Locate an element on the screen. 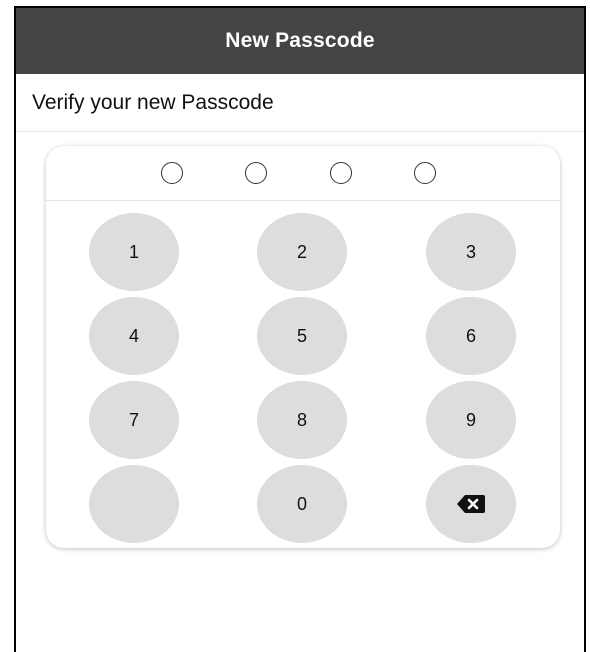 This screenshot has height=652, width=590. page-title: New Passcode is located at coordinates (300, 40).